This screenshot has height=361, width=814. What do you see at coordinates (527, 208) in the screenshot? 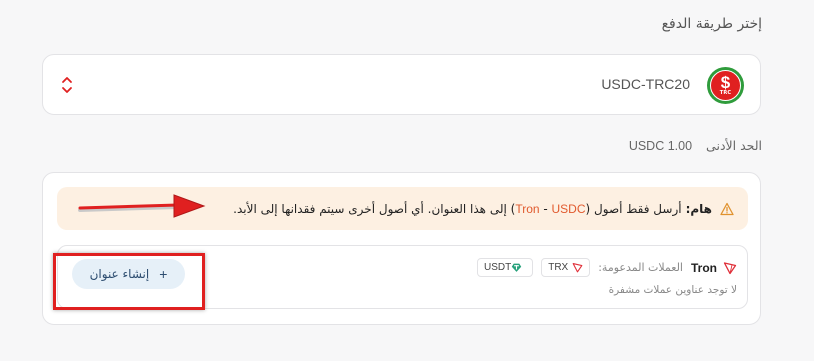
I see `warning-tag-network: Tron` at bounding box center [527, 208].